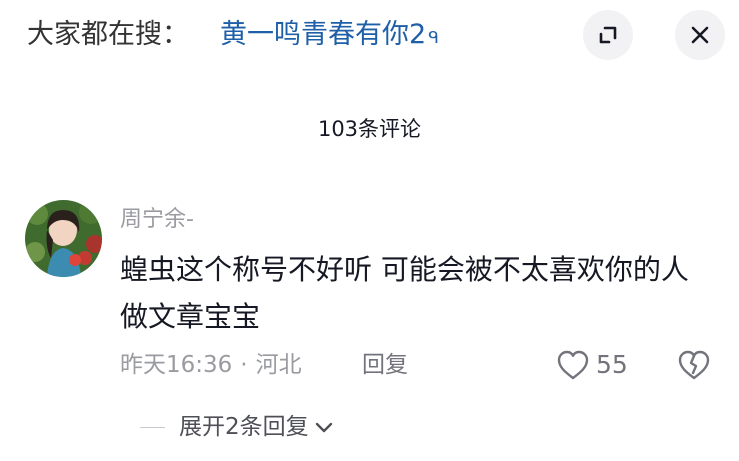 This screenshot has height=461, width=739. I want to click on search-term-link: 黄一鸣青春有你2 ᑫ, so click(329, 35).